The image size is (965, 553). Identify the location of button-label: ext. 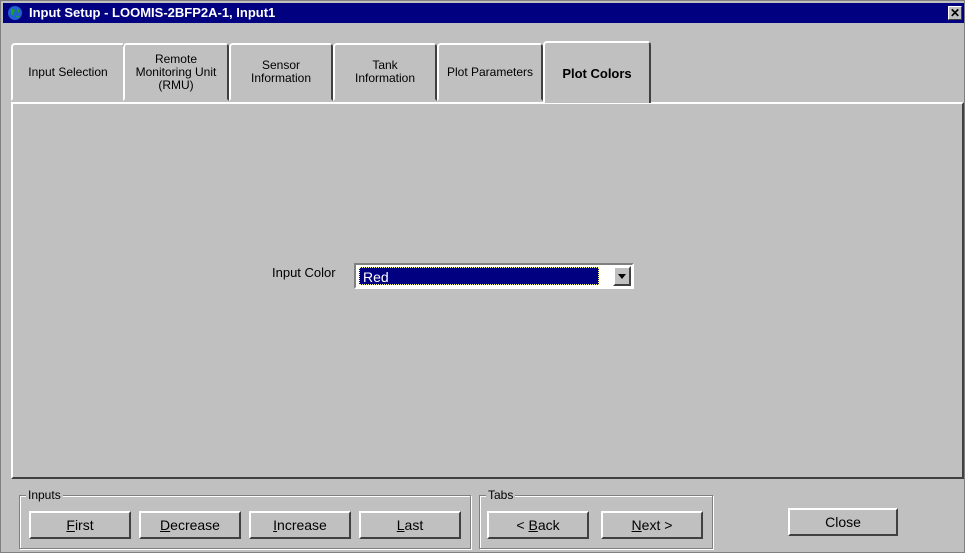
(651, 525).